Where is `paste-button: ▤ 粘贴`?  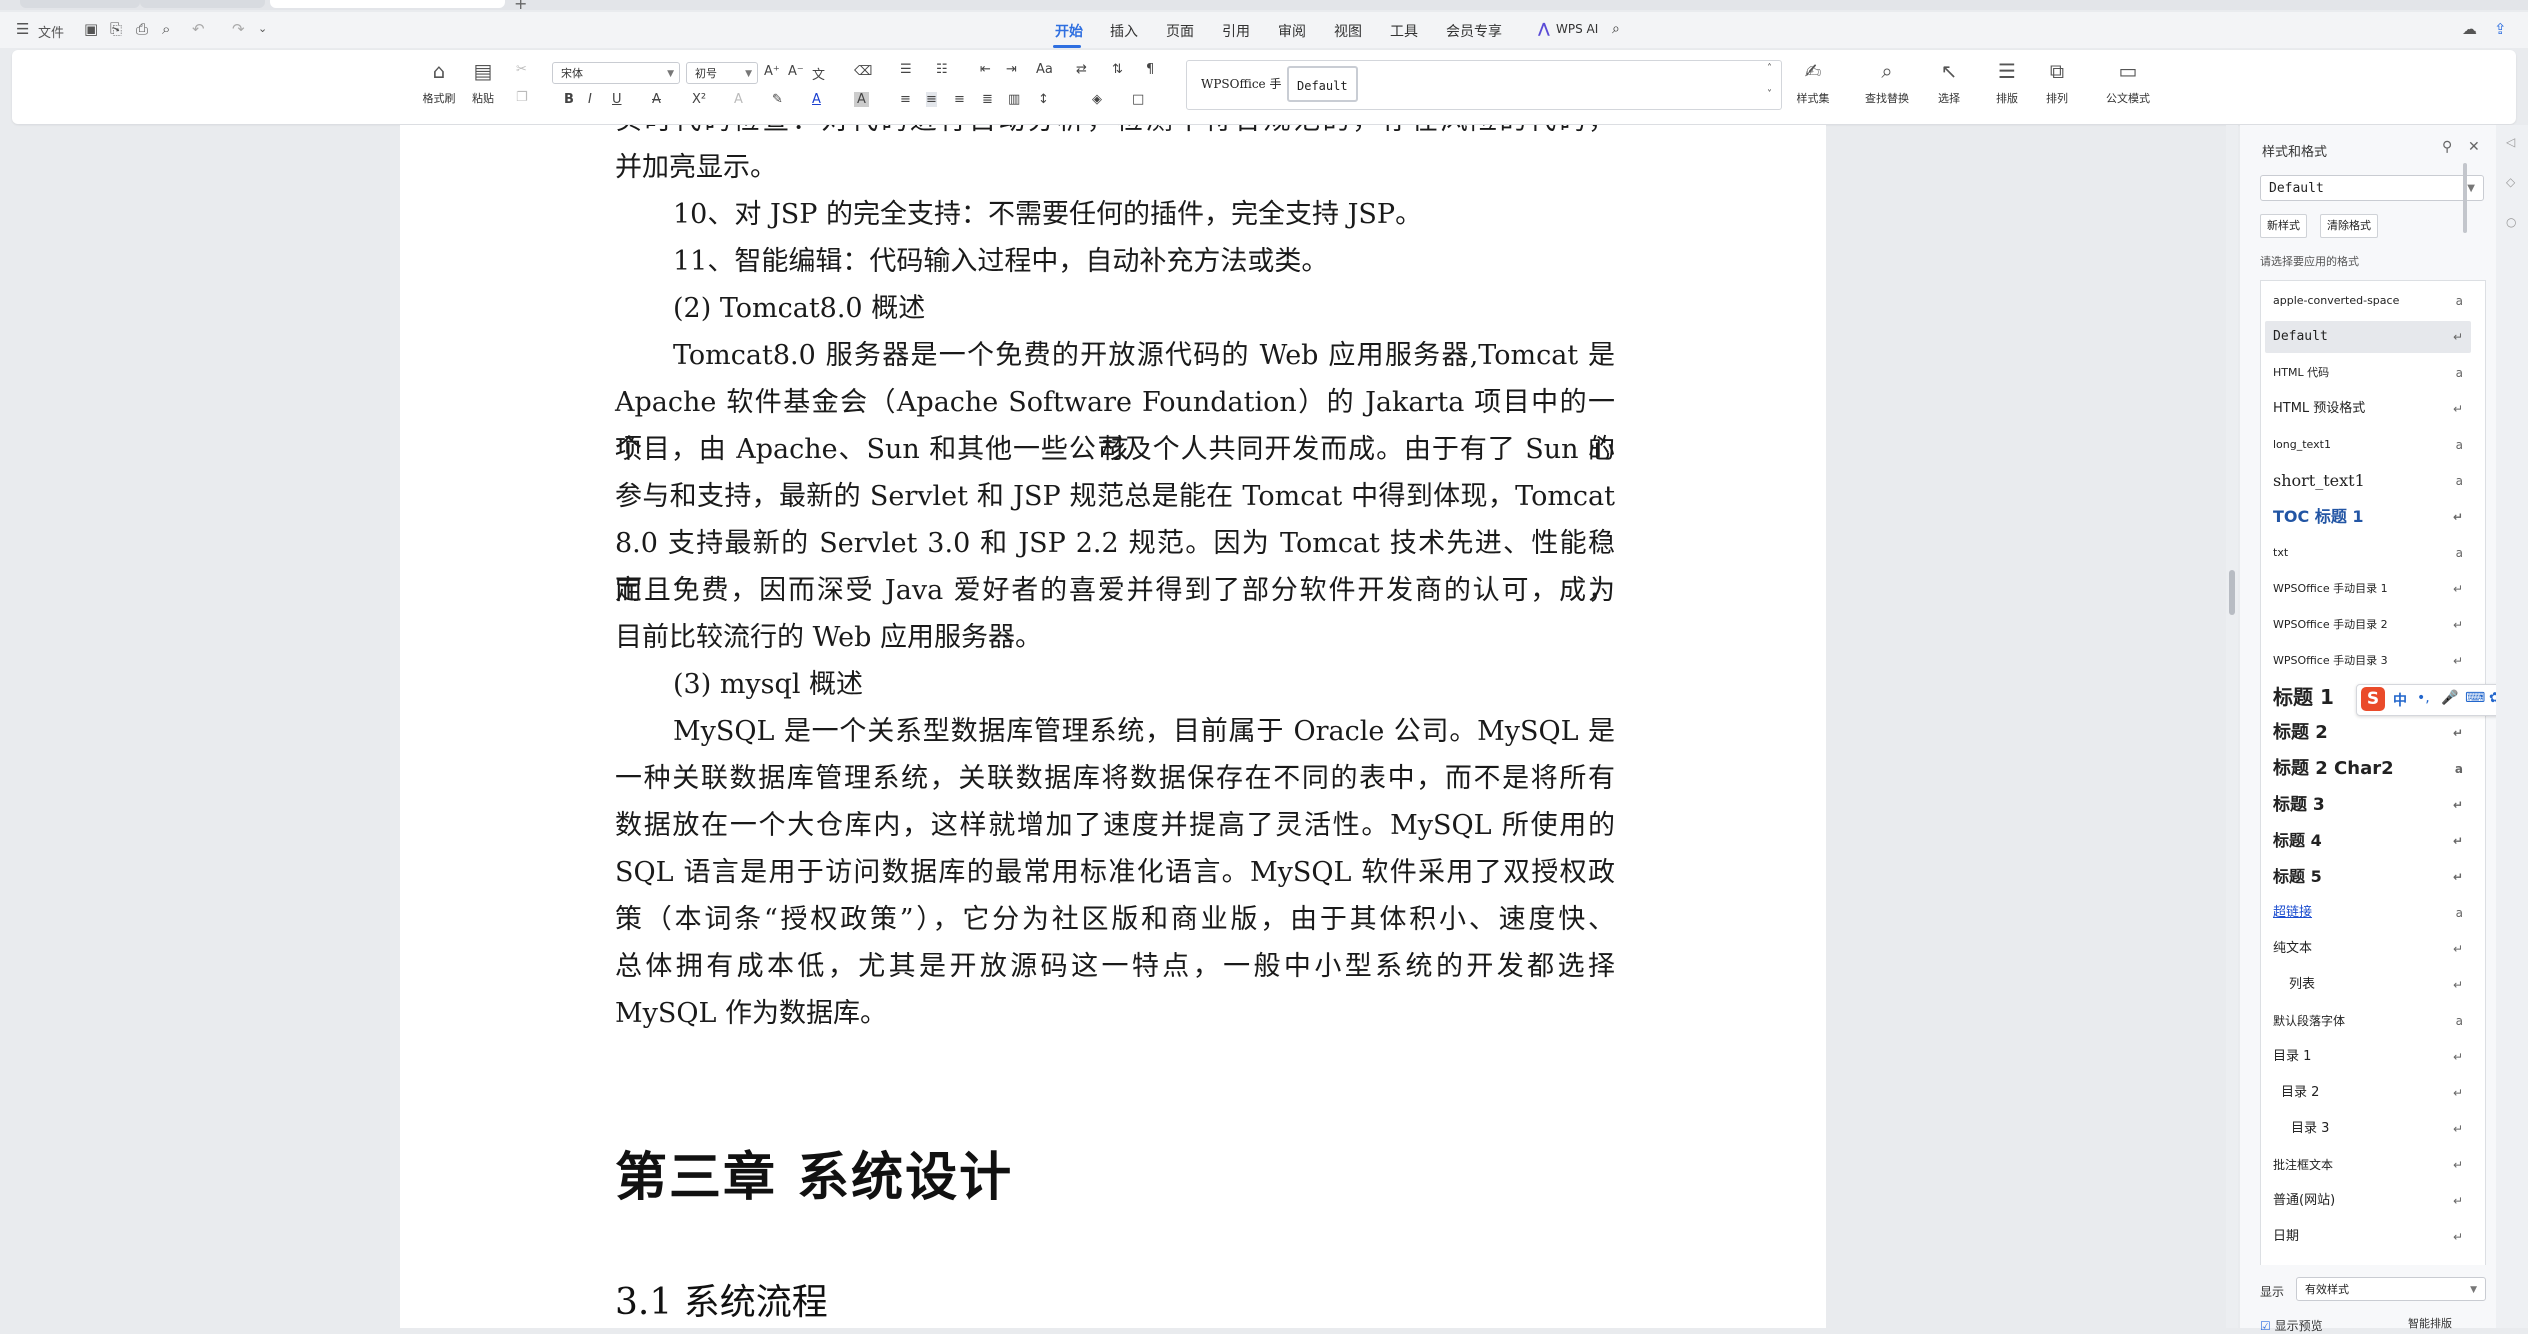
paste-button: ▤ 粘贴 is located at coordinates (483, 82).